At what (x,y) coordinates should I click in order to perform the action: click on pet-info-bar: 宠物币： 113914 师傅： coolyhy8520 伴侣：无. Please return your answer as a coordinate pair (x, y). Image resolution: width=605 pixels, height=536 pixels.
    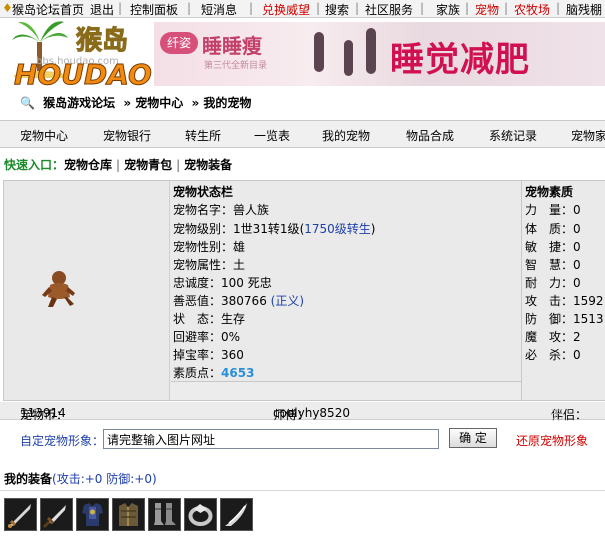
    Looking at the image, I should click on (302, 412).